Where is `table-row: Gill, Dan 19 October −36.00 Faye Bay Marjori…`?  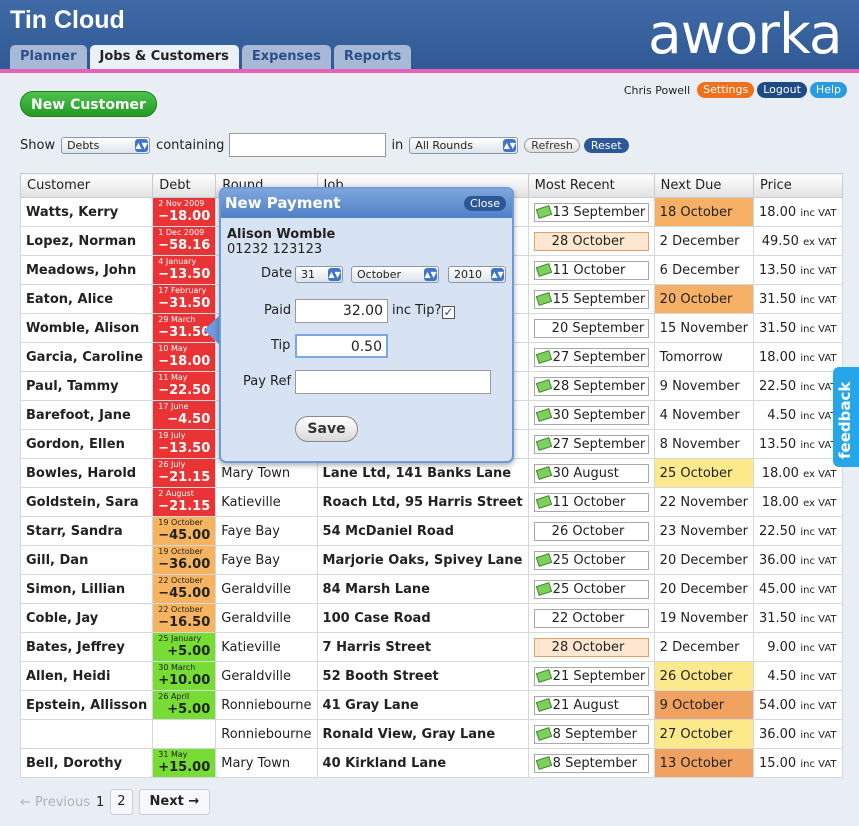
table-row: Gill, Dan 19 October −36.00 Faye Bay Marjori… is located at coordinates (431, 560).